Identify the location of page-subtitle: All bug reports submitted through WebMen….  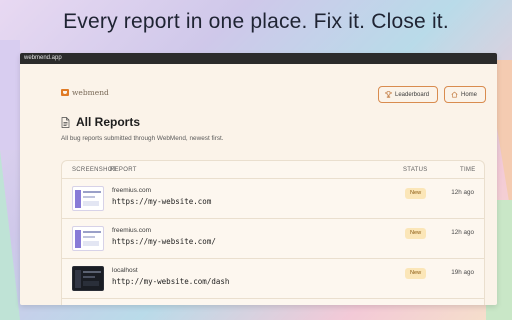
(142, 138).